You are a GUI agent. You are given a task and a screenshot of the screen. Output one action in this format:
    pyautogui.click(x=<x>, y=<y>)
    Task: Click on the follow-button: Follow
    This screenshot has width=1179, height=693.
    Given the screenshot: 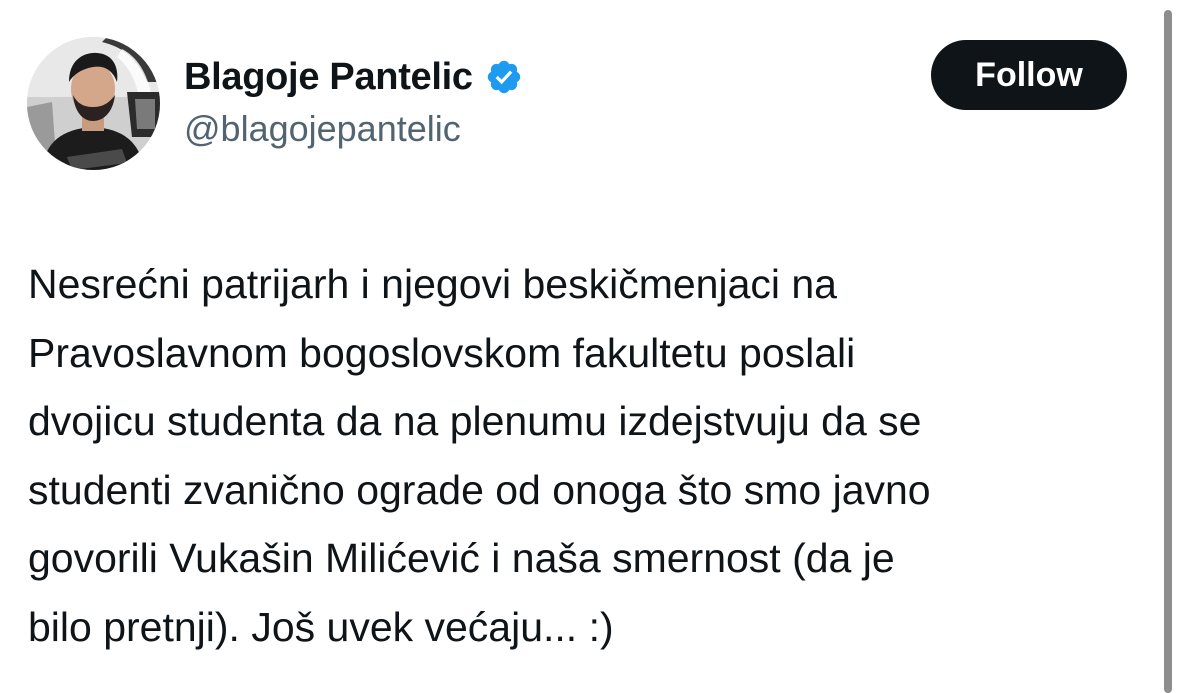 What is the action you would take?
    pyautogui.click(x=1029, y=75)
    